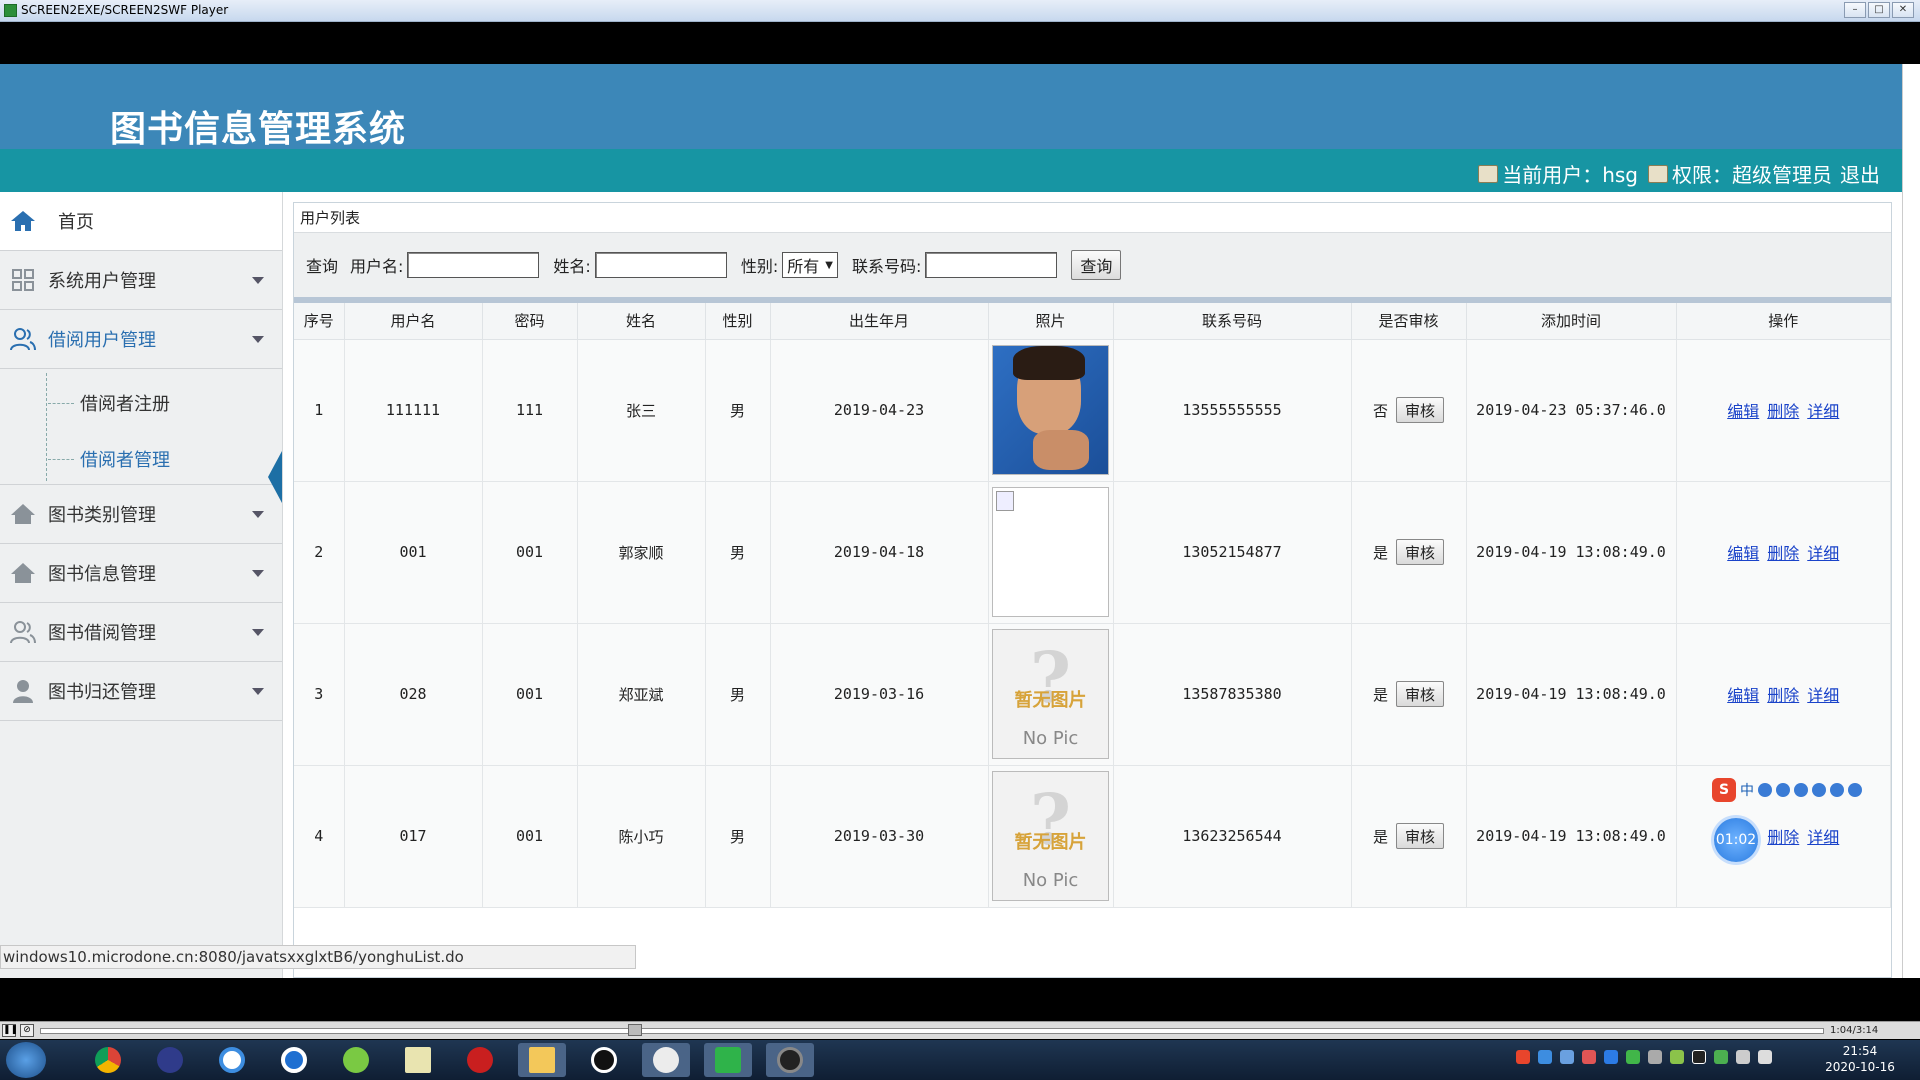 Image resolution: width=1920 pixels, height=1080 pixels. I want to click on maximize-button: □, so click(1879, 10).